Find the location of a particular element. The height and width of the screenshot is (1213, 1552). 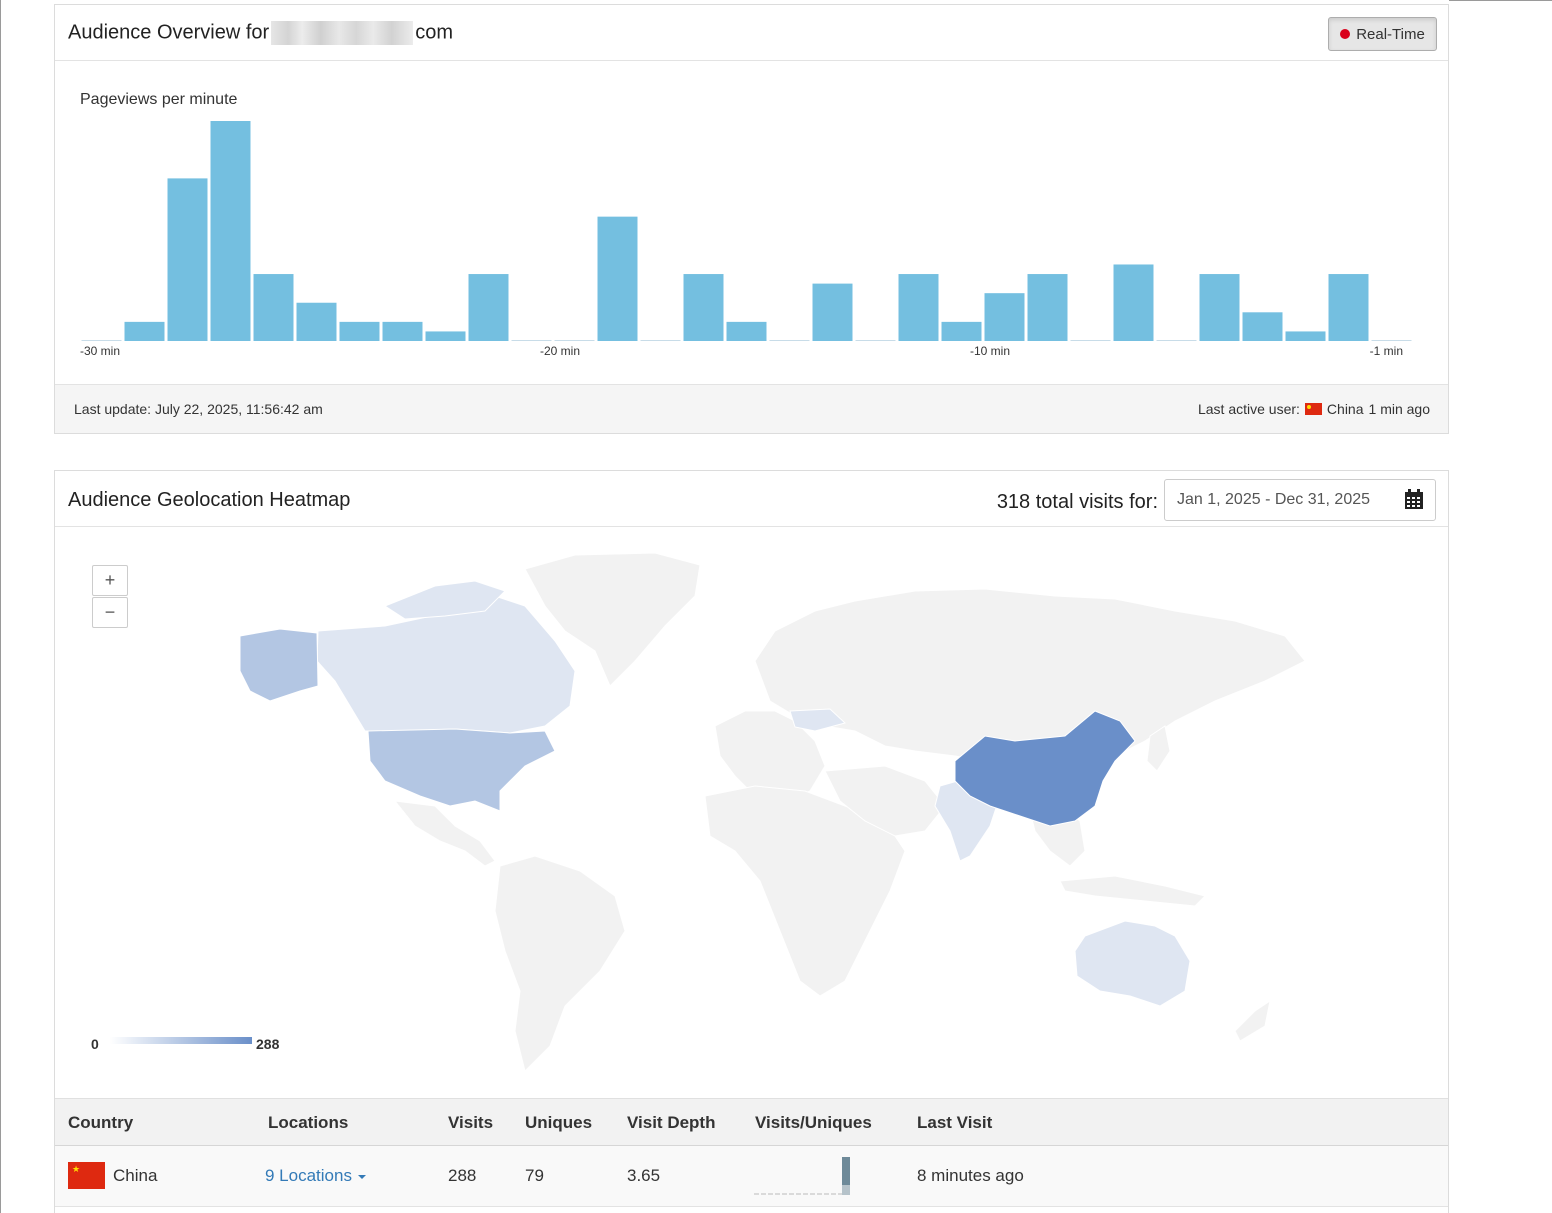

x-tick-label: -10 min is located at coordinates (990, 351).